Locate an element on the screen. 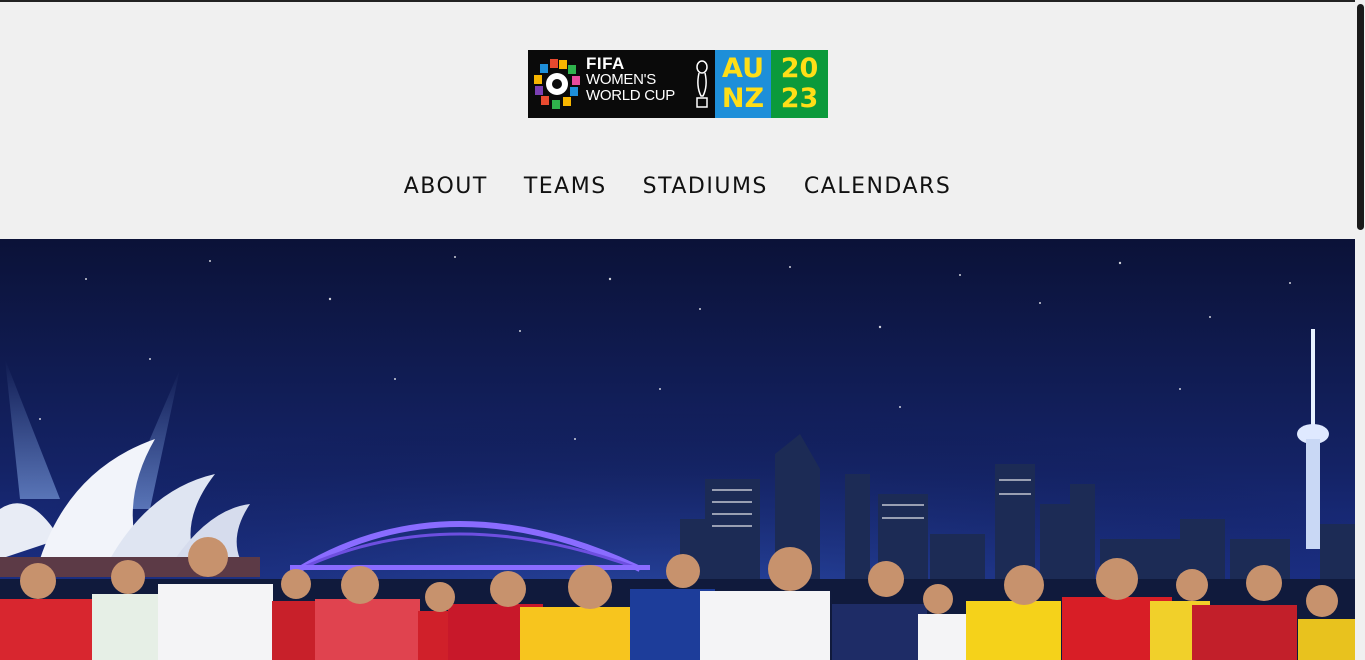 The width and height of the screenshot is (1365, 660). fifa-womens-world-cup-logo: FIFA WOMEN'S WORLD CUP AU NZ 20 23 is located at coordinates (678, 84).